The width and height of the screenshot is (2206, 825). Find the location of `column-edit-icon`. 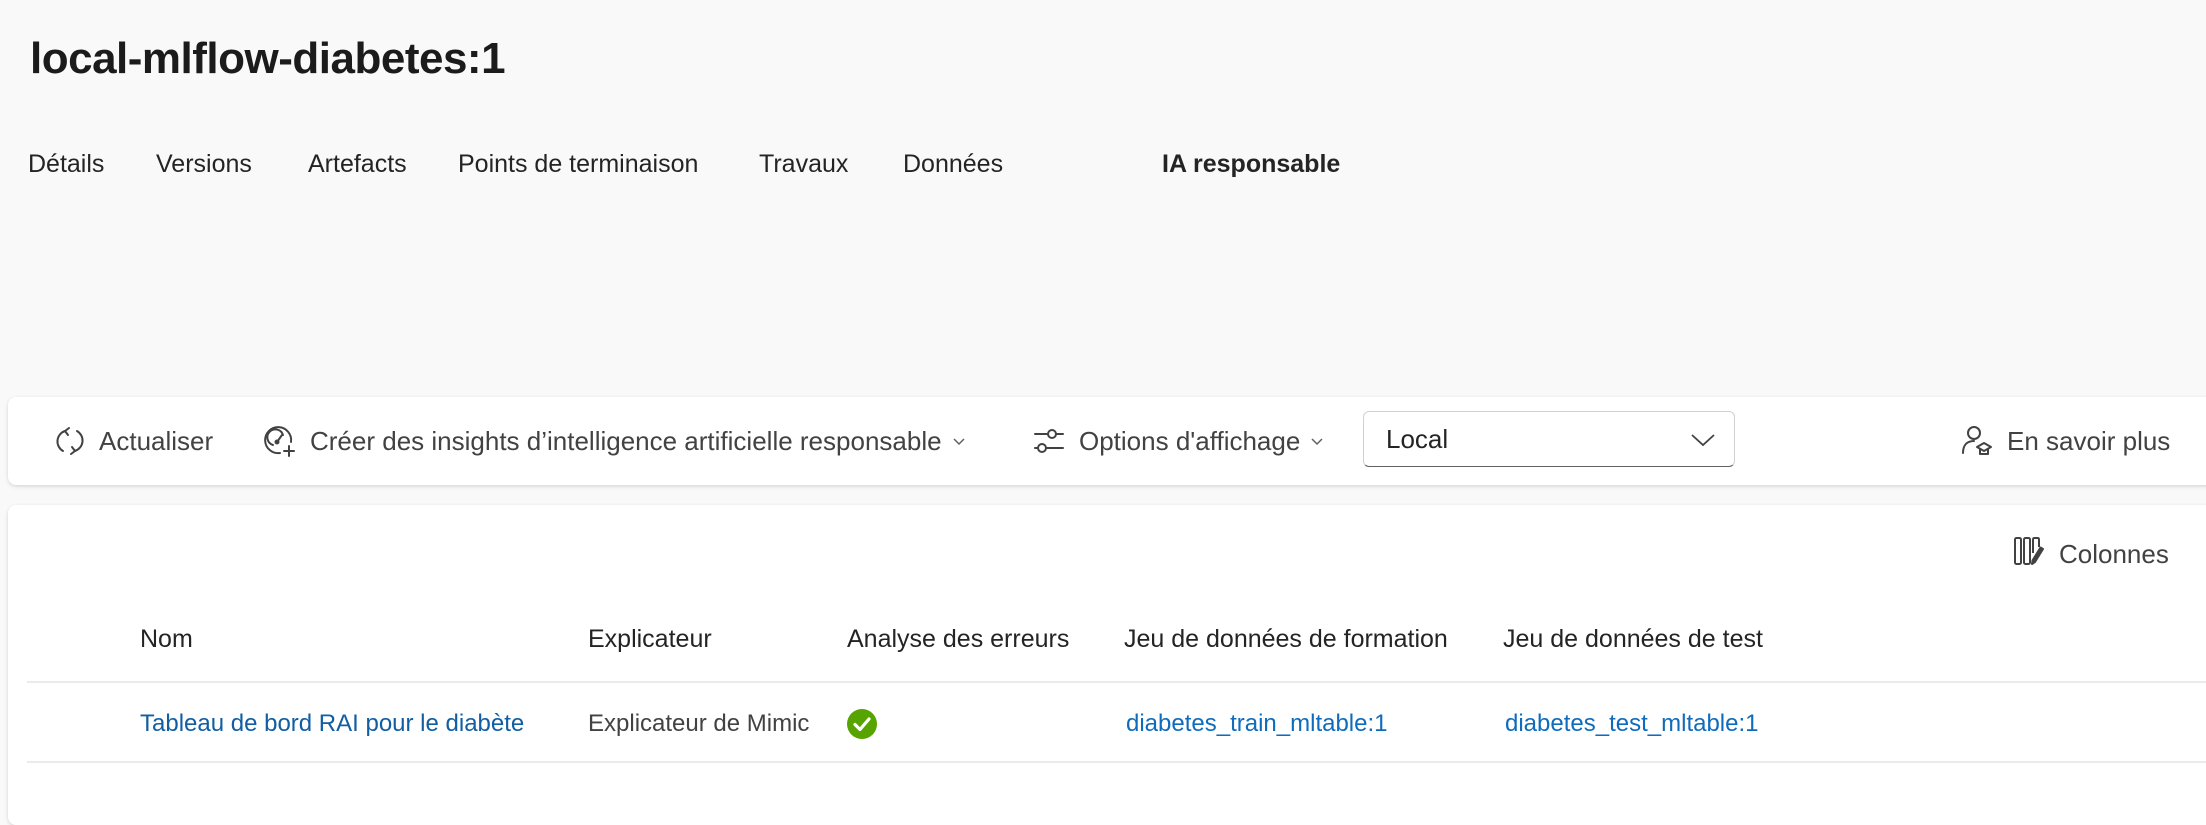

column-edit-icon is located at coordinates (2029, 554).